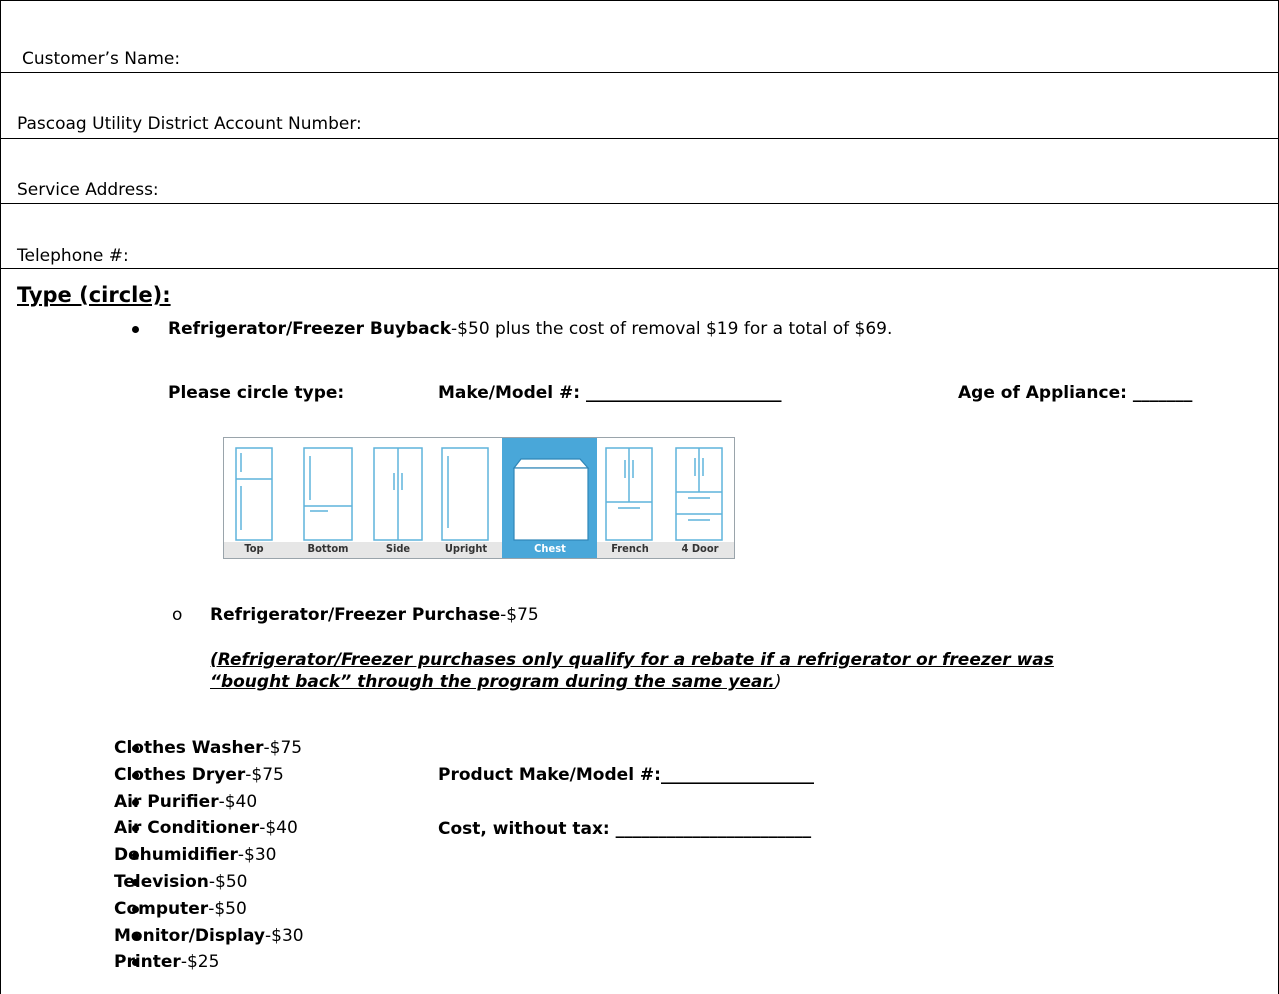 Image resolution: width=1279 pixels, height=994 pixels. I want to click on rebate-item: Monitor/Display-$30, so click(209, 936).